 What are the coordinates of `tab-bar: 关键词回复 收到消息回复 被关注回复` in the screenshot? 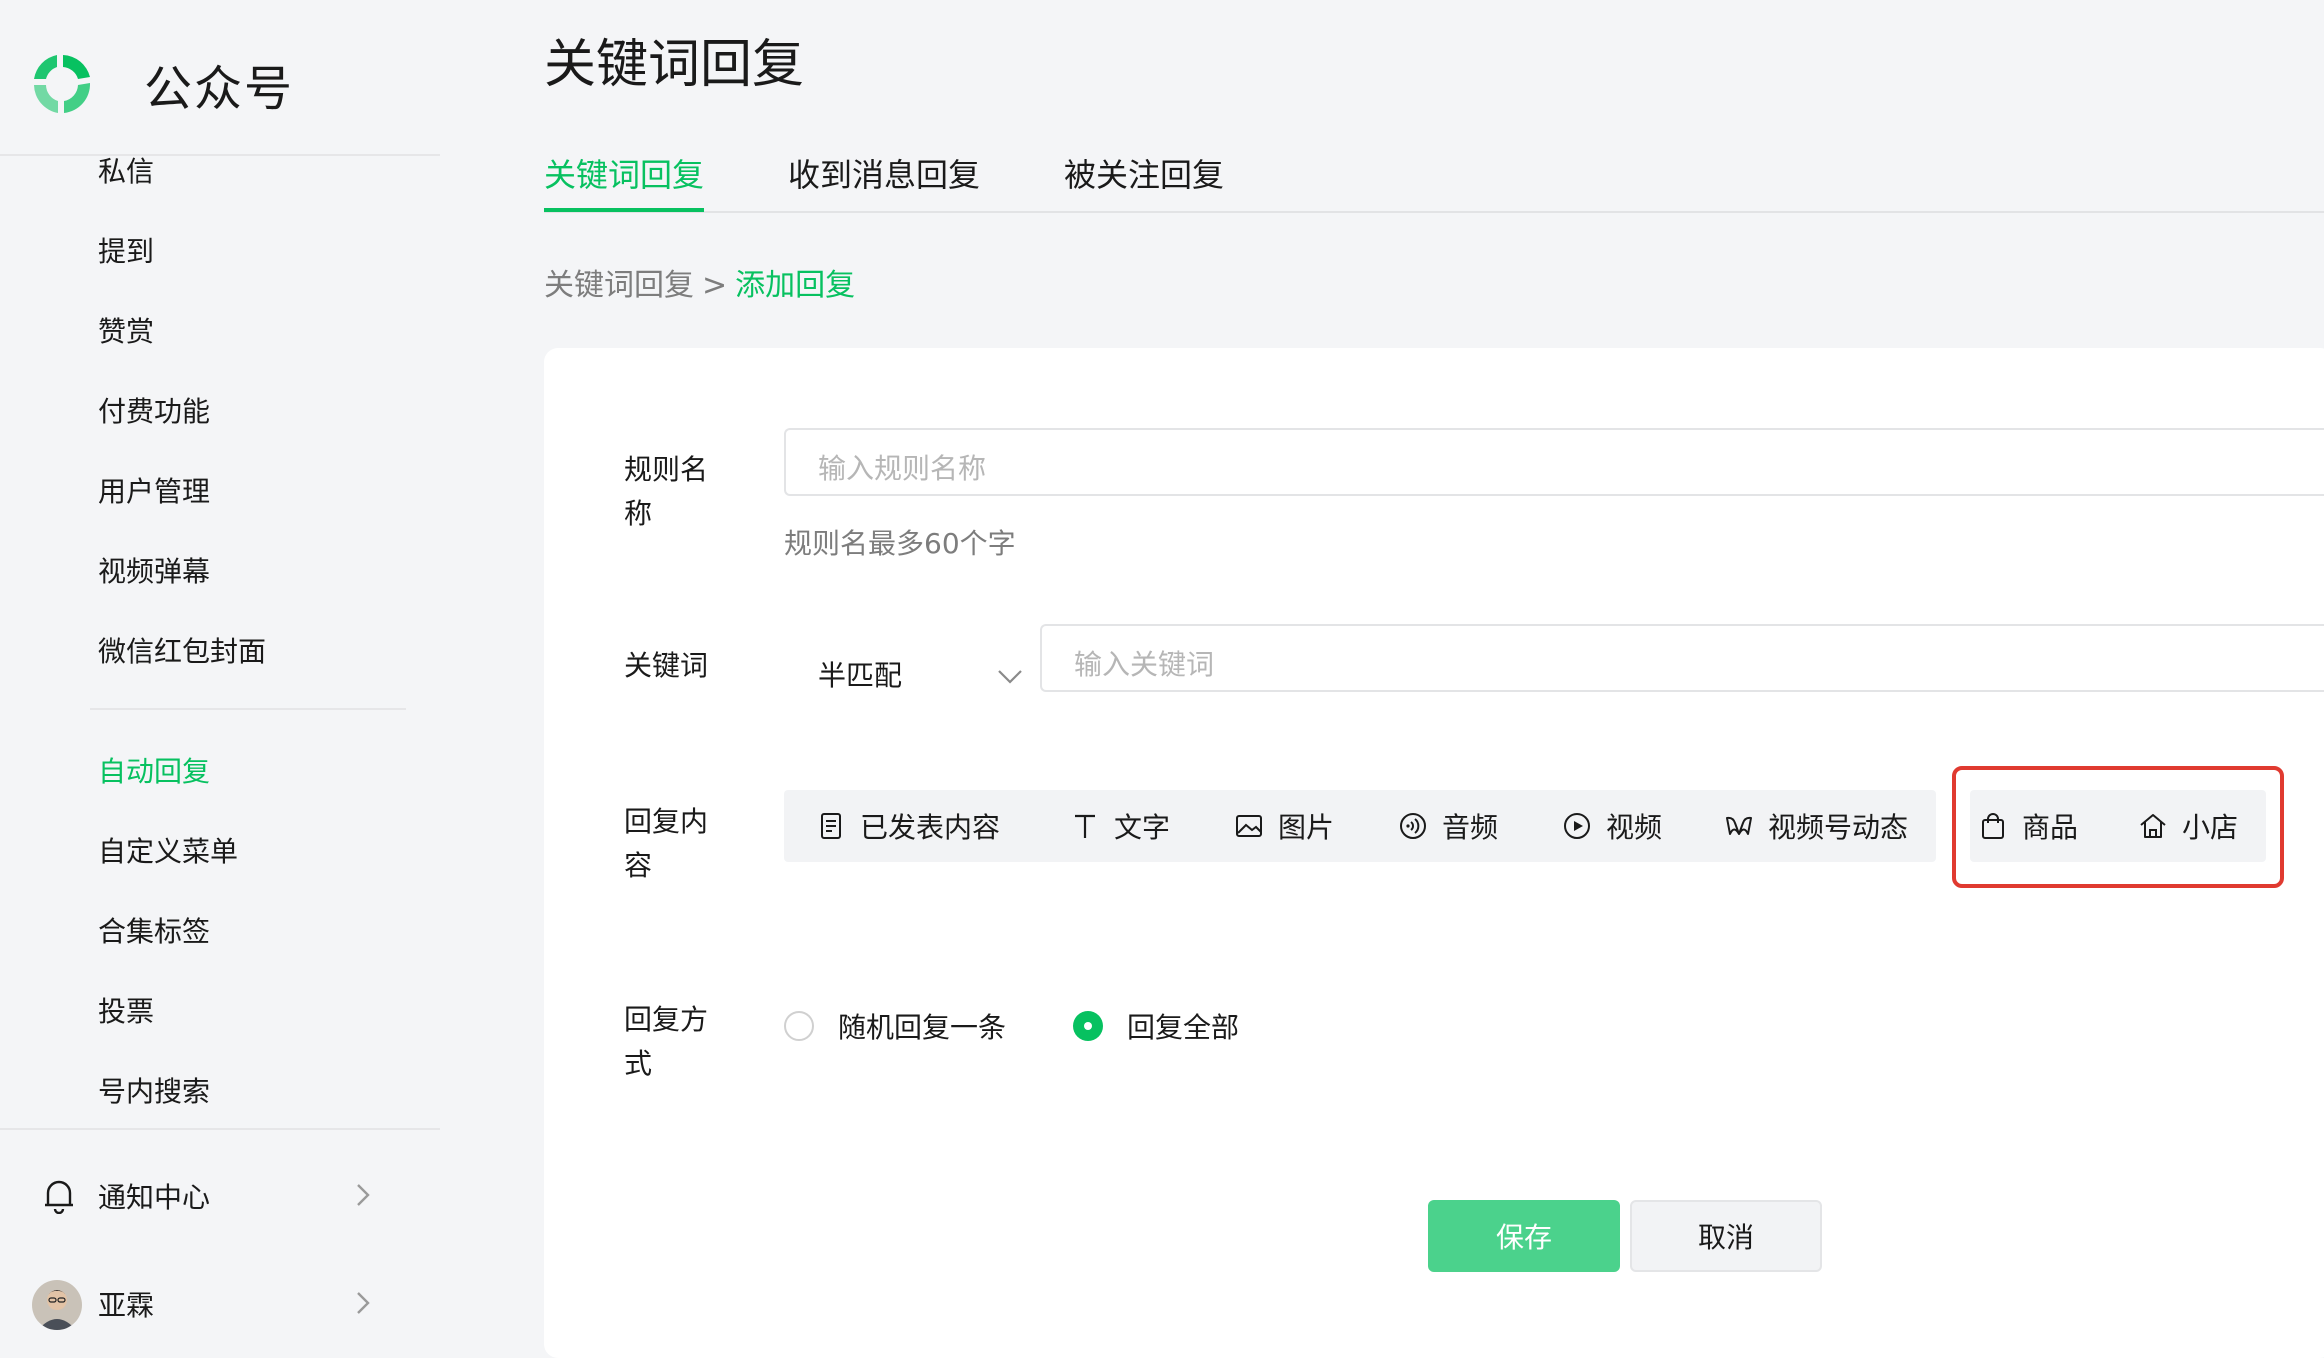 It's located at (1434, 181).